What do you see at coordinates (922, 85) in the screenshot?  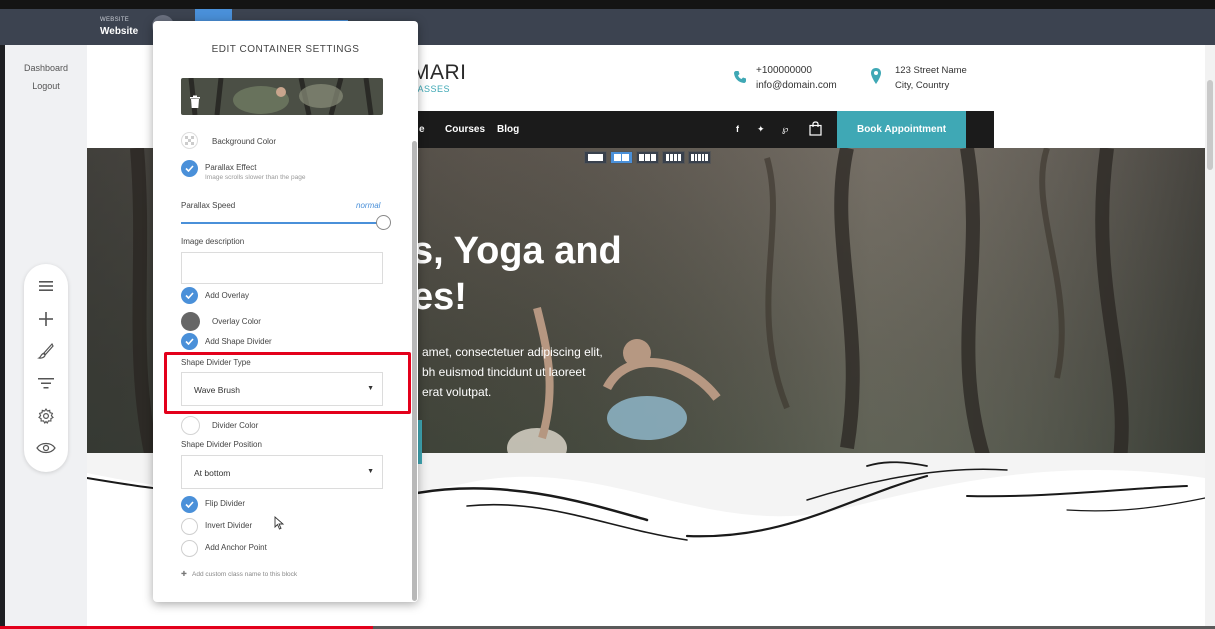 I see `address-line-2: City, Country` at bounding box center [922, 85].